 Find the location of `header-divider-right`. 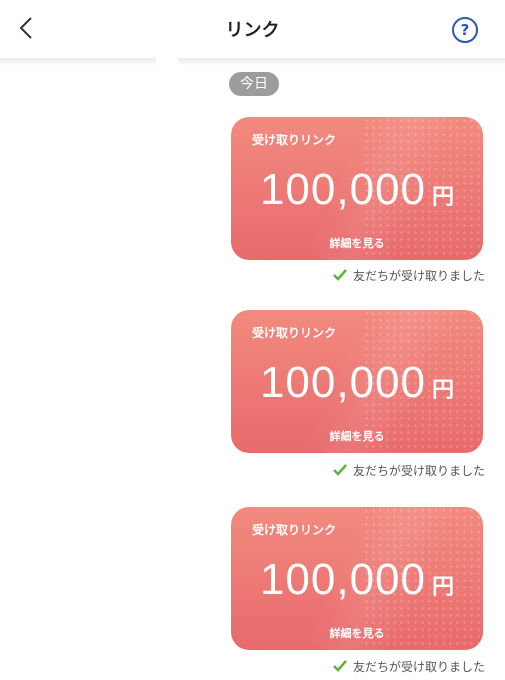

header-divider-right is located at coordinates (341, 62).